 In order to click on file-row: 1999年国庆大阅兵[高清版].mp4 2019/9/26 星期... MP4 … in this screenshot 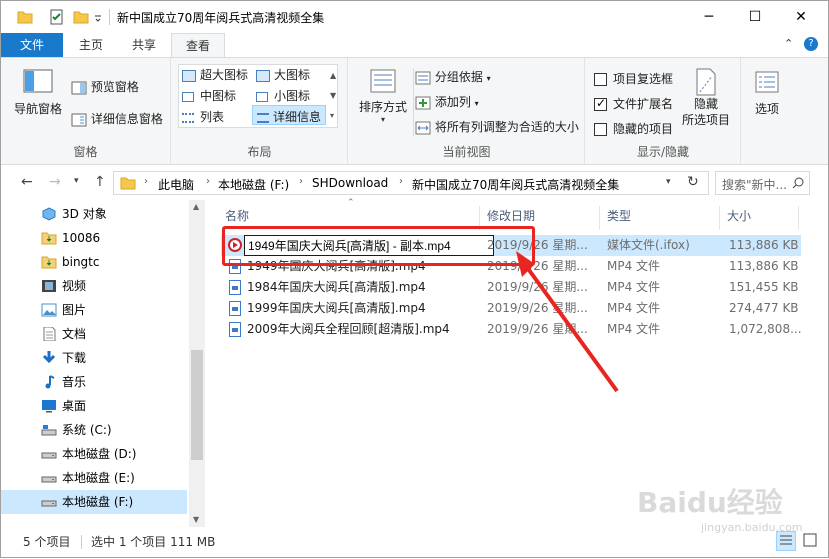, I will do `click(511, 308)`.